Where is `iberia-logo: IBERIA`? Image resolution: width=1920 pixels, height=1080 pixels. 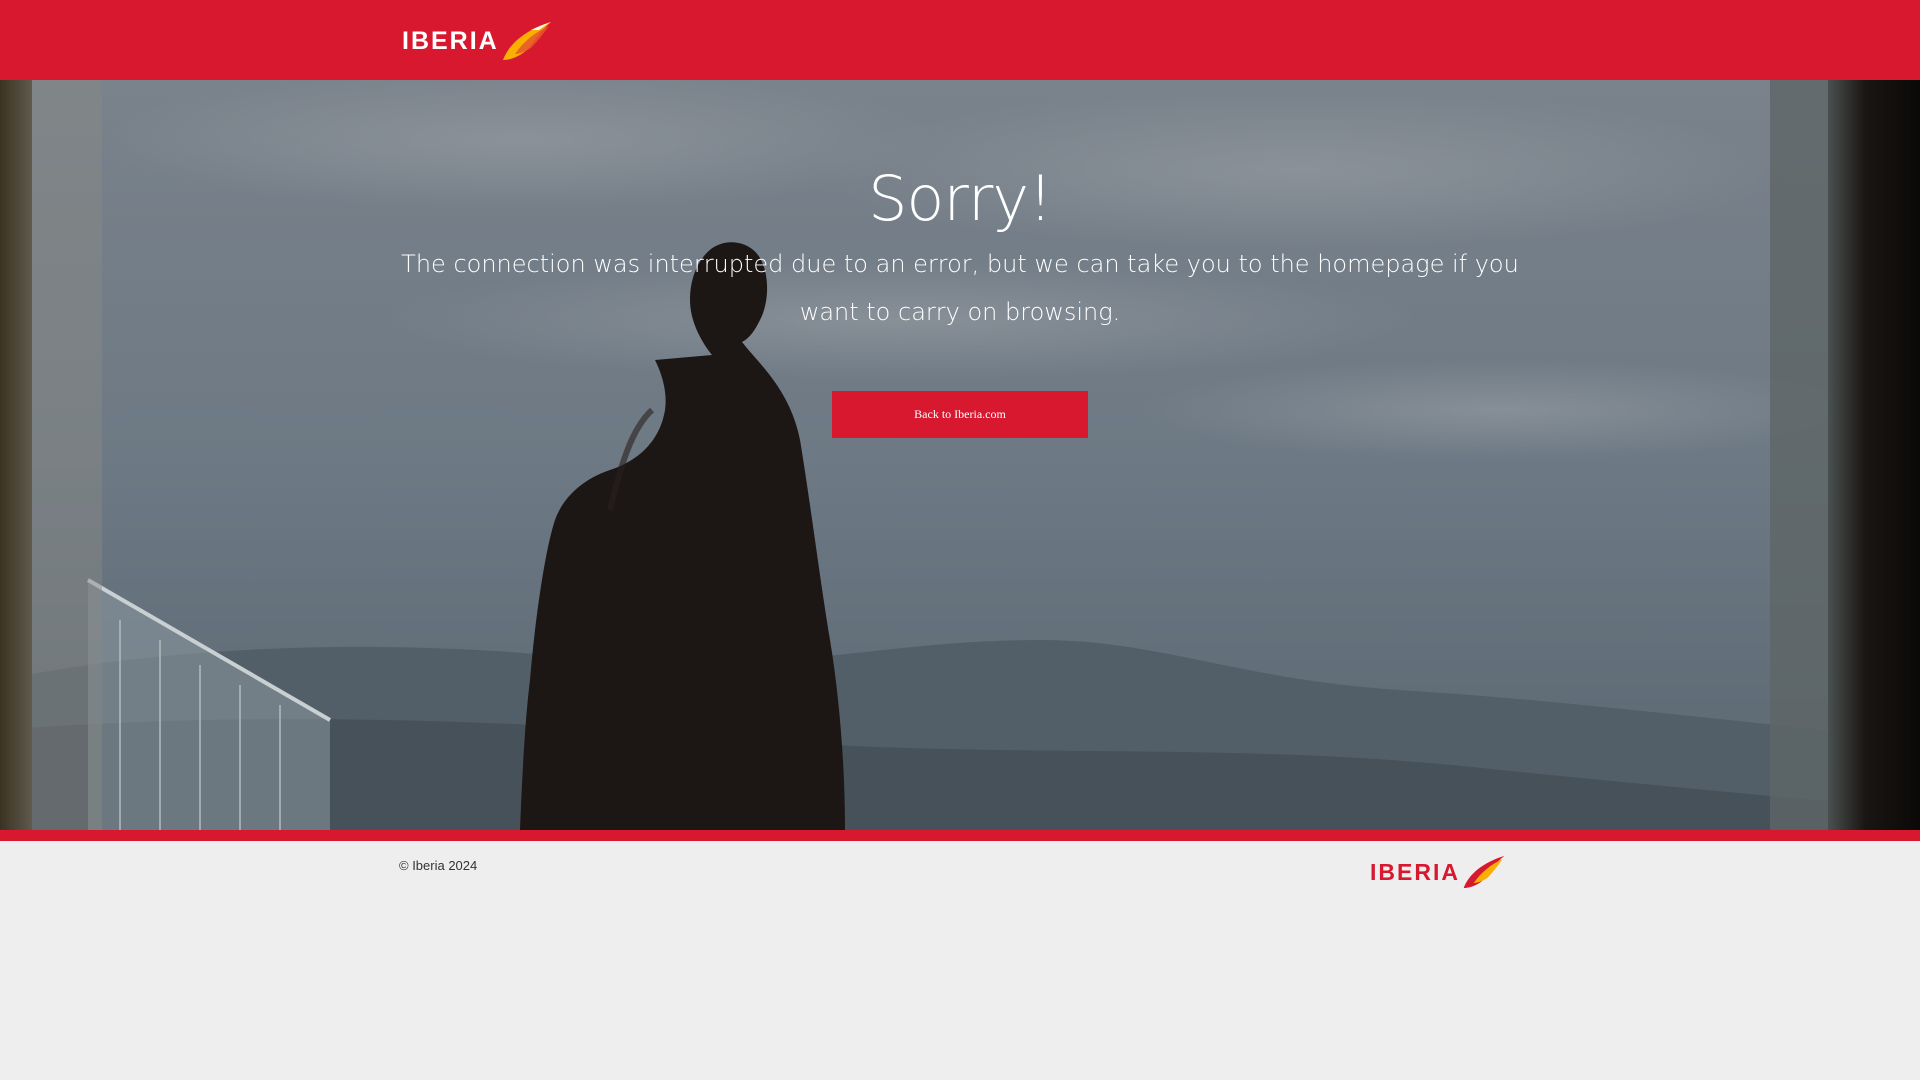 iberia-logo: IBERIA is located at coordinates (477, 41).